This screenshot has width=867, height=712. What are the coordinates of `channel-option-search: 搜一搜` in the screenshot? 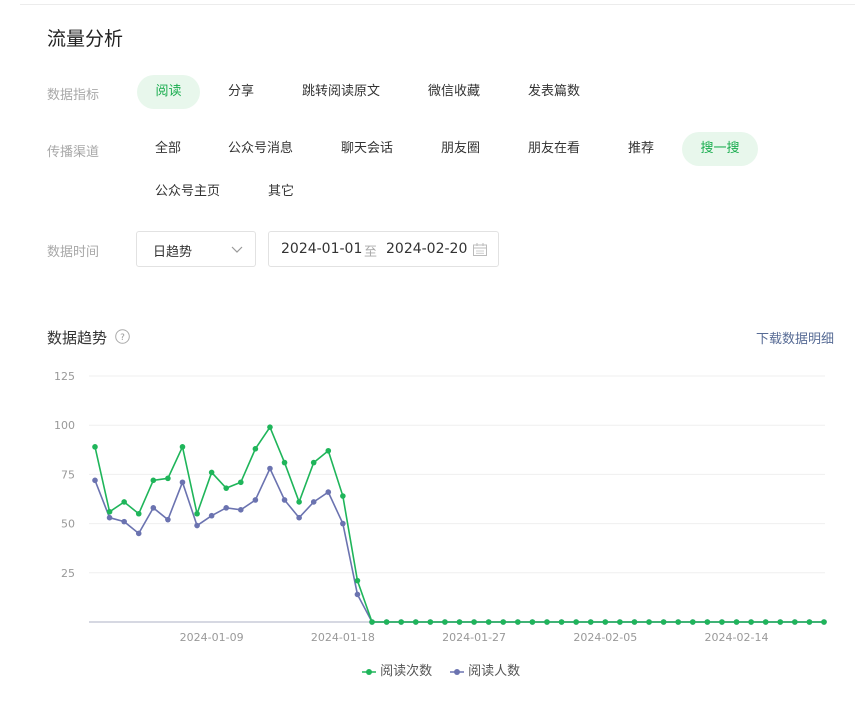 It's located at (720, 149).